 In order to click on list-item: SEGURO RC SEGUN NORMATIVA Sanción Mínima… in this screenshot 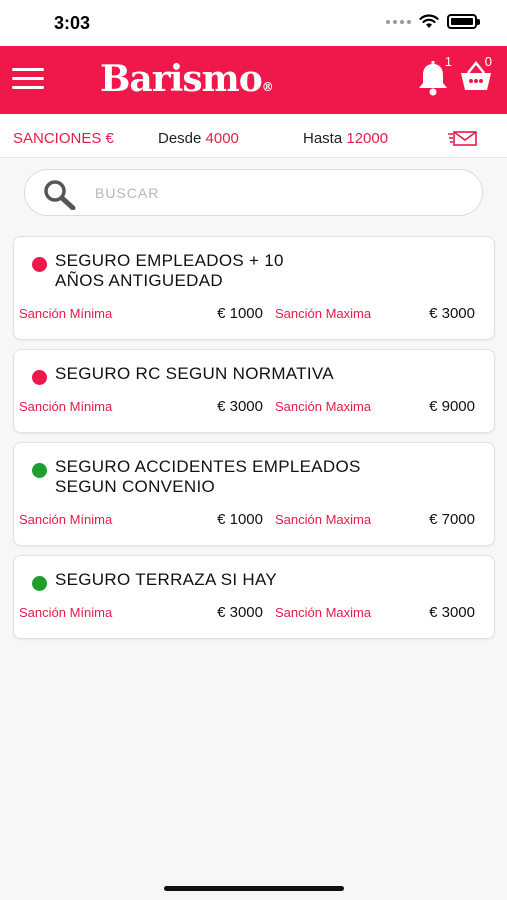, I will do `click(254, 391)`.